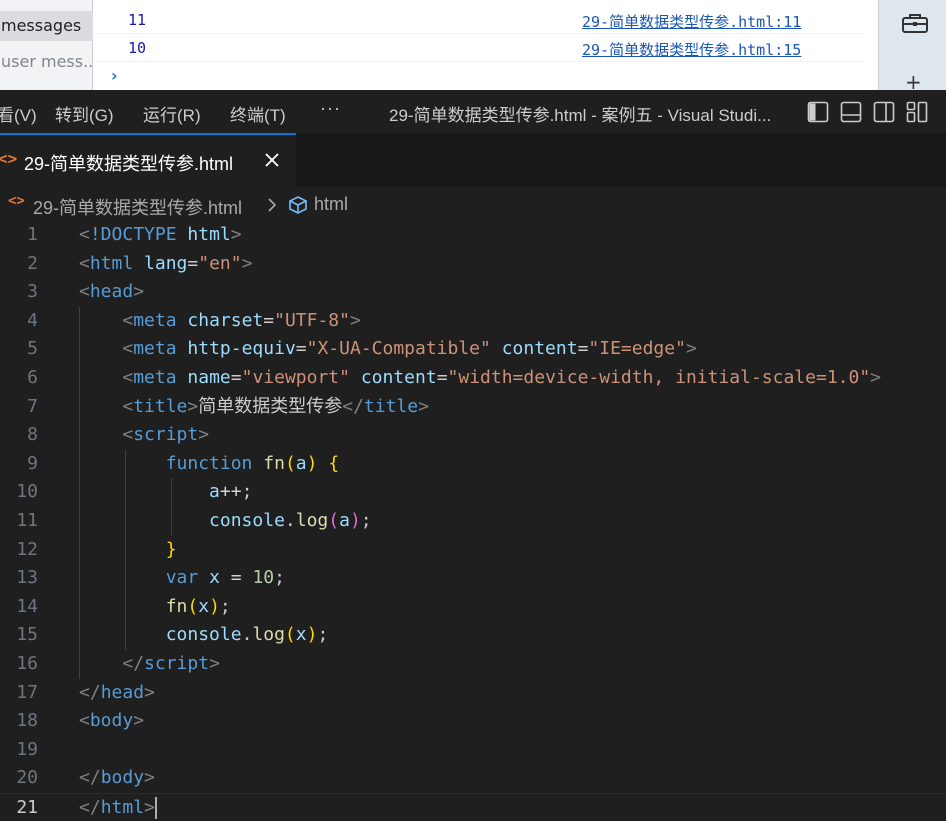 This screenshot has height=821, width=946. Describe the element at coordinates (473, 550) in the screenshot. I see `code-line: 12 }` at that location.